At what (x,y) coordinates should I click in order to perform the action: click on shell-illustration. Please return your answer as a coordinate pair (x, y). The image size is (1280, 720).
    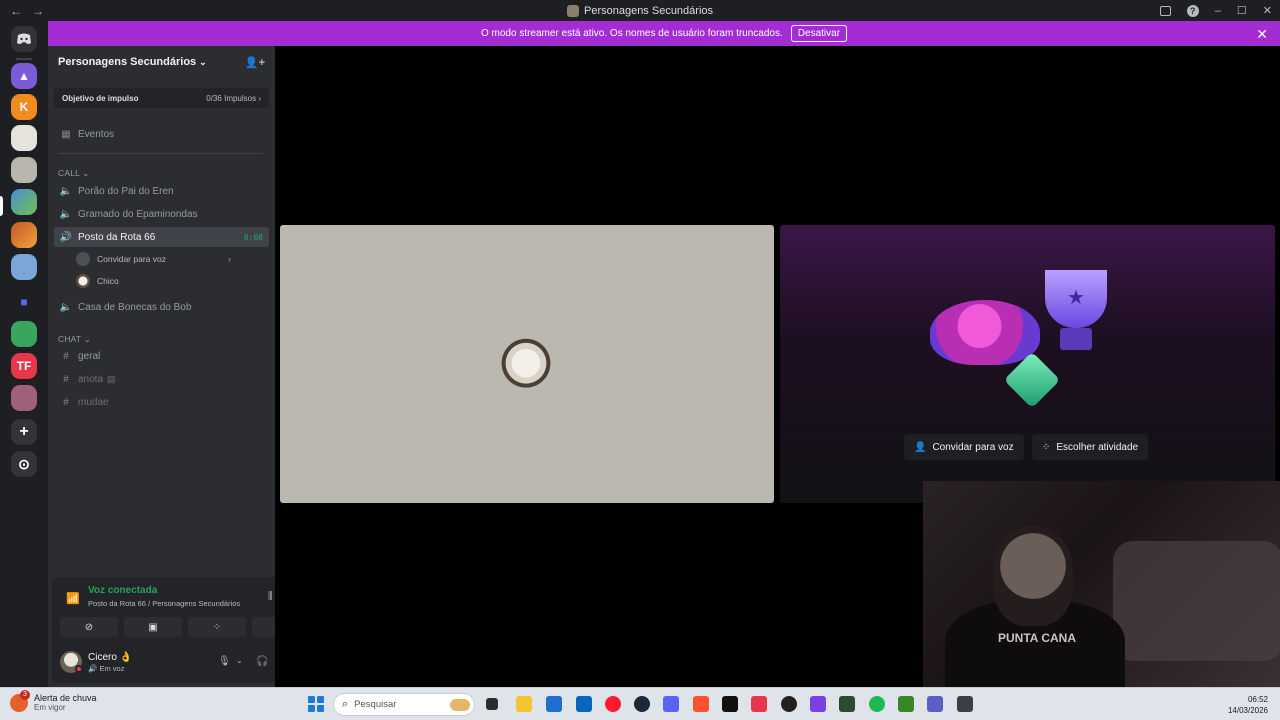
    Looking at the image, I should click on (985, 332).